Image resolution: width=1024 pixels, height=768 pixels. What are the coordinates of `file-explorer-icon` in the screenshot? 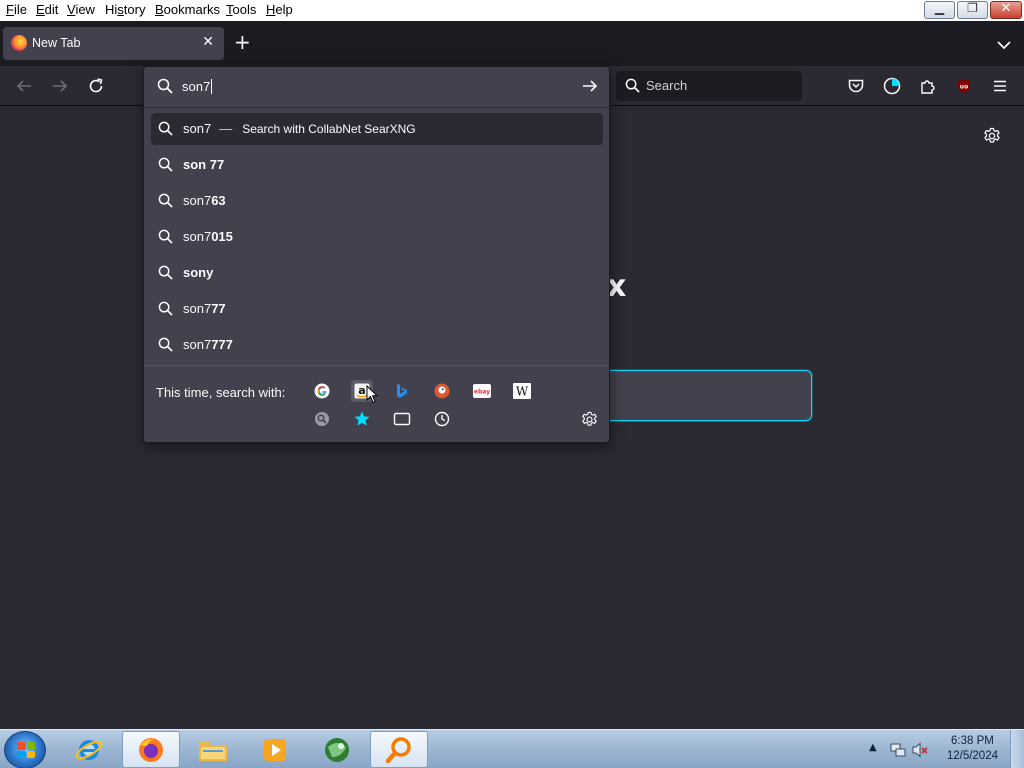 It's located at (213, 751).